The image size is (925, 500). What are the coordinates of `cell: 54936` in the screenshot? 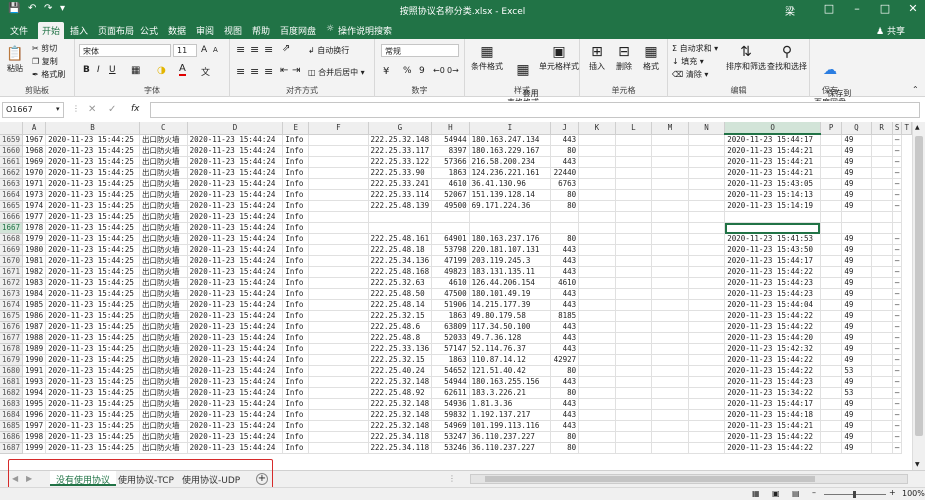 It's located at (450, 404).